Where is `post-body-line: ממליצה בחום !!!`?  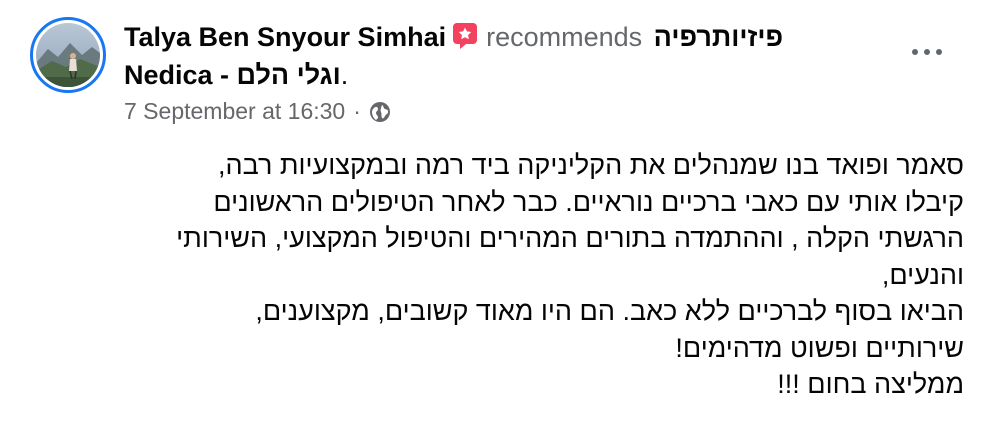 post-body-line: ממליצה בחום !!! is located at coordinates (870, 384).